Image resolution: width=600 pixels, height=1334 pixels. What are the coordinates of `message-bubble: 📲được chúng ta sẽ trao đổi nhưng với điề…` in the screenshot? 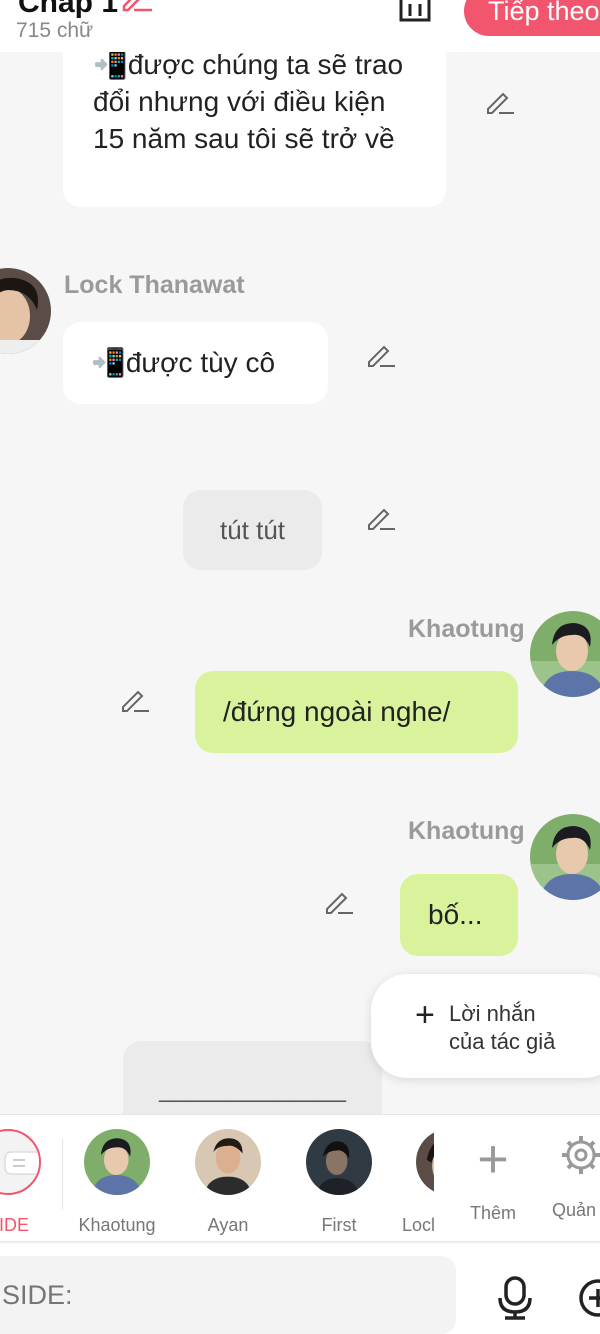 It's located at (254, 129).